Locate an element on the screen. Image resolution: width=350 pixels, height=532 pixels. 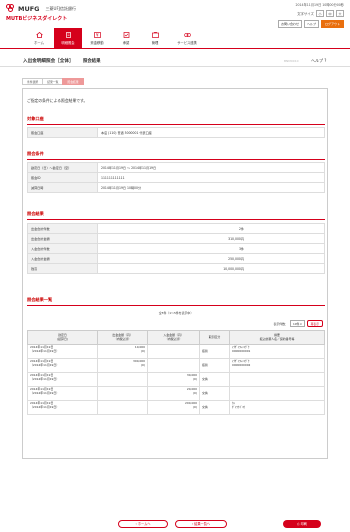
chevron-down-icon: ▾ is located at coordinates (301, 323).